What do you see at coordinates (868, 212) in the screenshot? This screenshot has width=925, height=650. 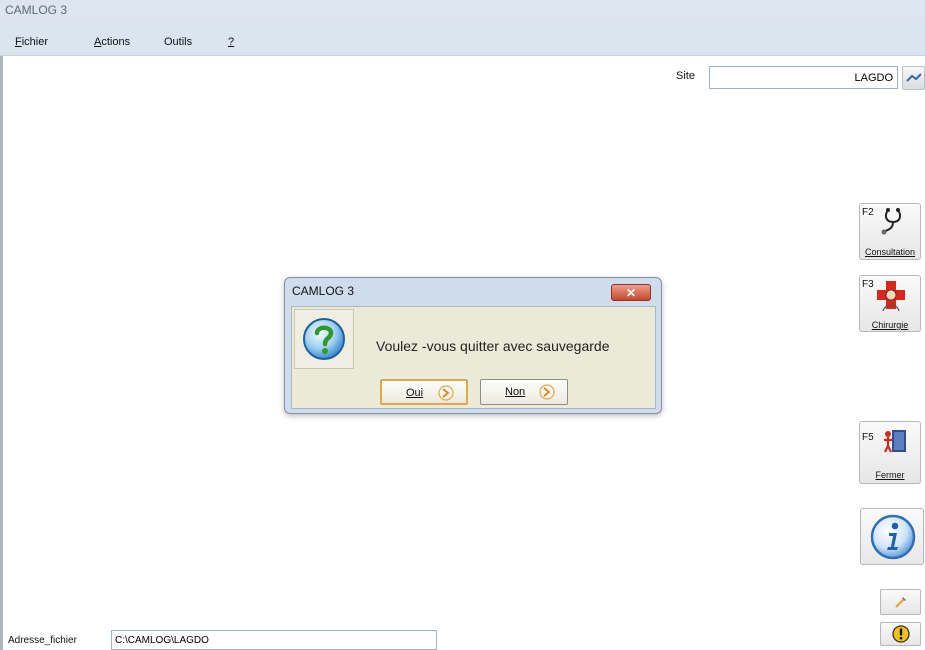 I see `consultation-key: F2` at bounding box center [868, 212].